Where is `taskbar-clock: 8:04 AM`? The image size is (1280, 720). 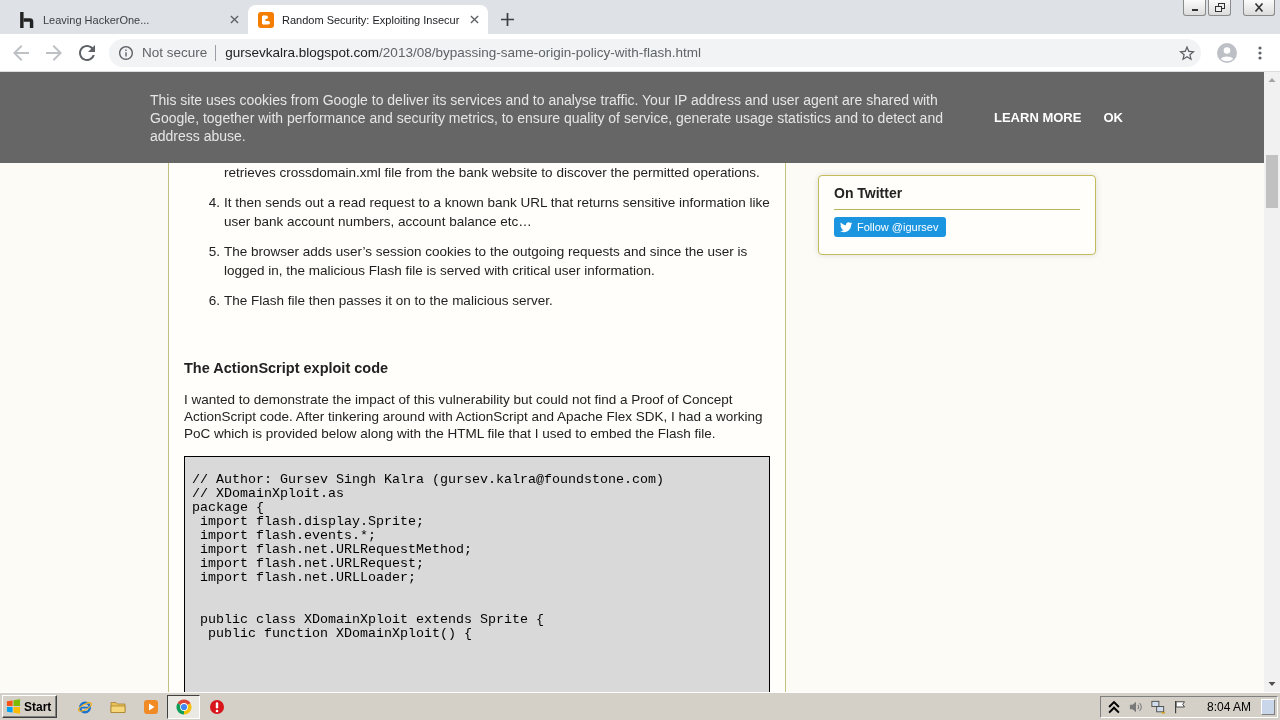
taskbar-clock: 8:04 AM is located at coordinates (1228, 706).